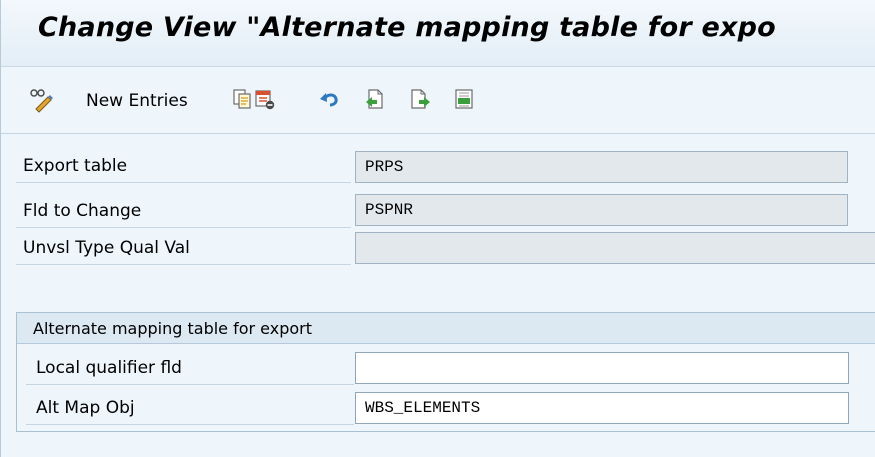 This screenshot has width=875, height=457. Describe the element at coordinates (375, 99) in the screenshot. I see `previous-entry-icon` at that location.